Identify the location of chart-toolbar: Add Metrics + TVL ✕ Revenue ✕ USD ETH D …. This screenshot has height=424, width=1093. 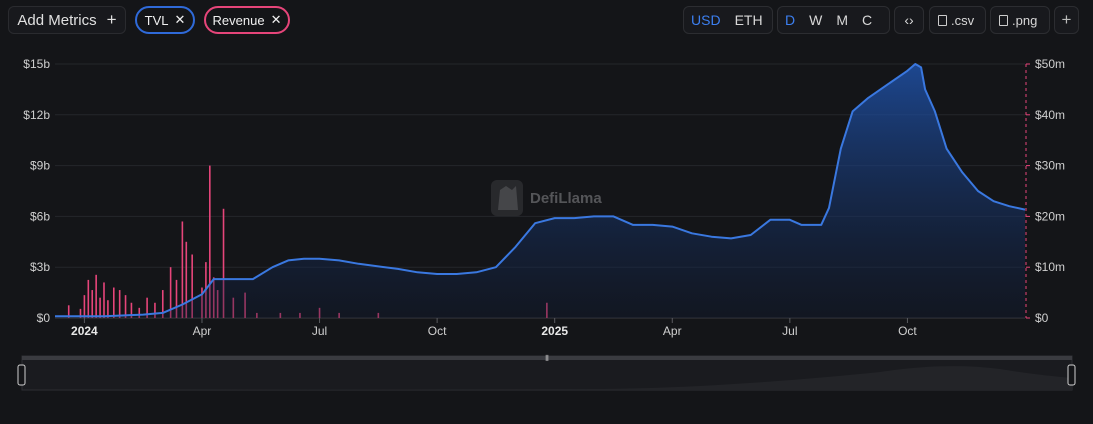
(546, 20).